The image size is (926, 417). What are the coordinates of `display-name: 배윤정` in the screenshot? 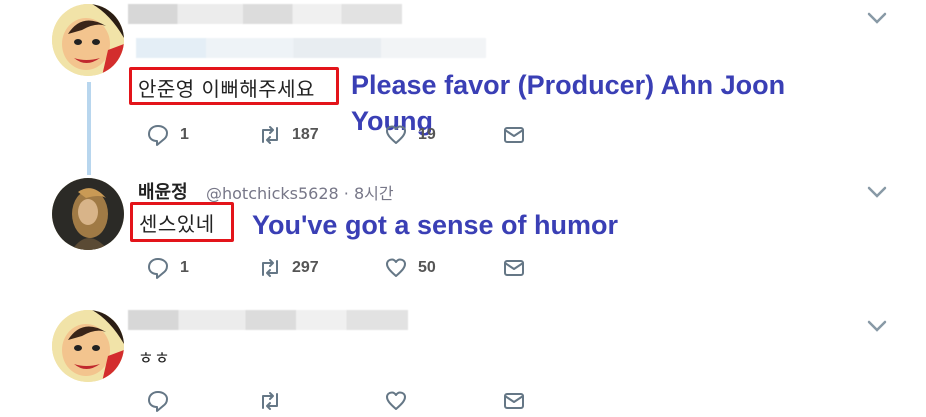 It's located at (163, 191).